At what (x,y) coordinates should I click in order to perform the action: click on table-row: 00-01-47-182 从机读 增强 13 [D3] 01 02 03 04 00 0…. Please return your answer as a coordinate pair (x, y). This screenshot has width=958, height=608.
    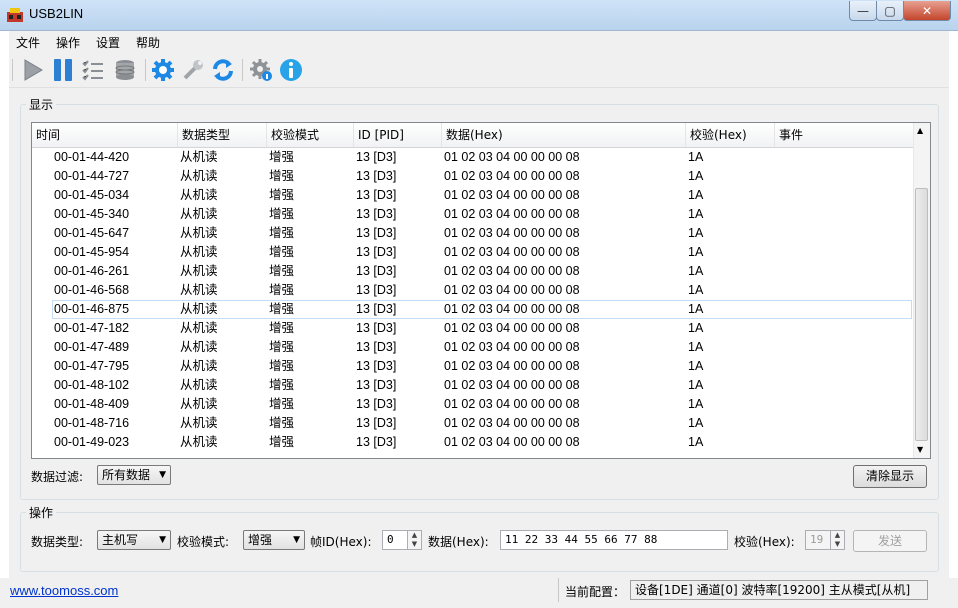
    Looking at the image, I should click on (472, 328).